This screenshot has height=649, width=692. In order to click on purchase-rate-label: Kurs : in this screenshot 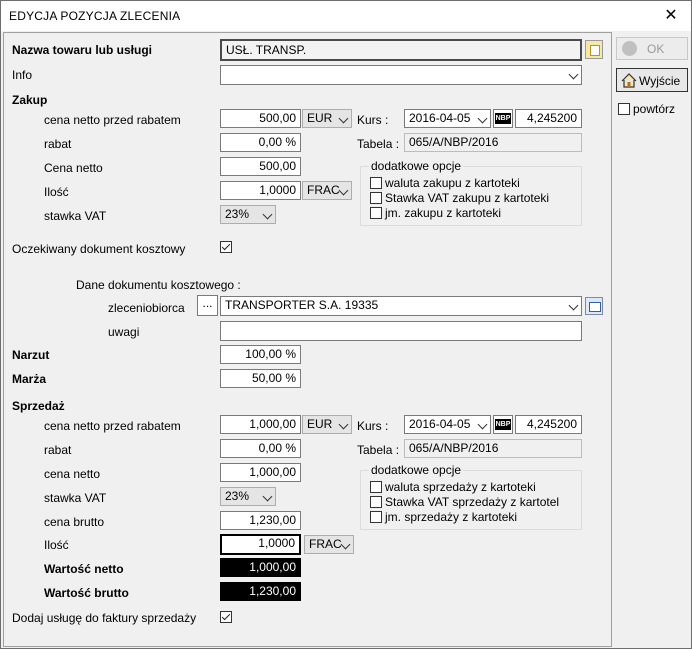, I will do `click(373, 120)`.